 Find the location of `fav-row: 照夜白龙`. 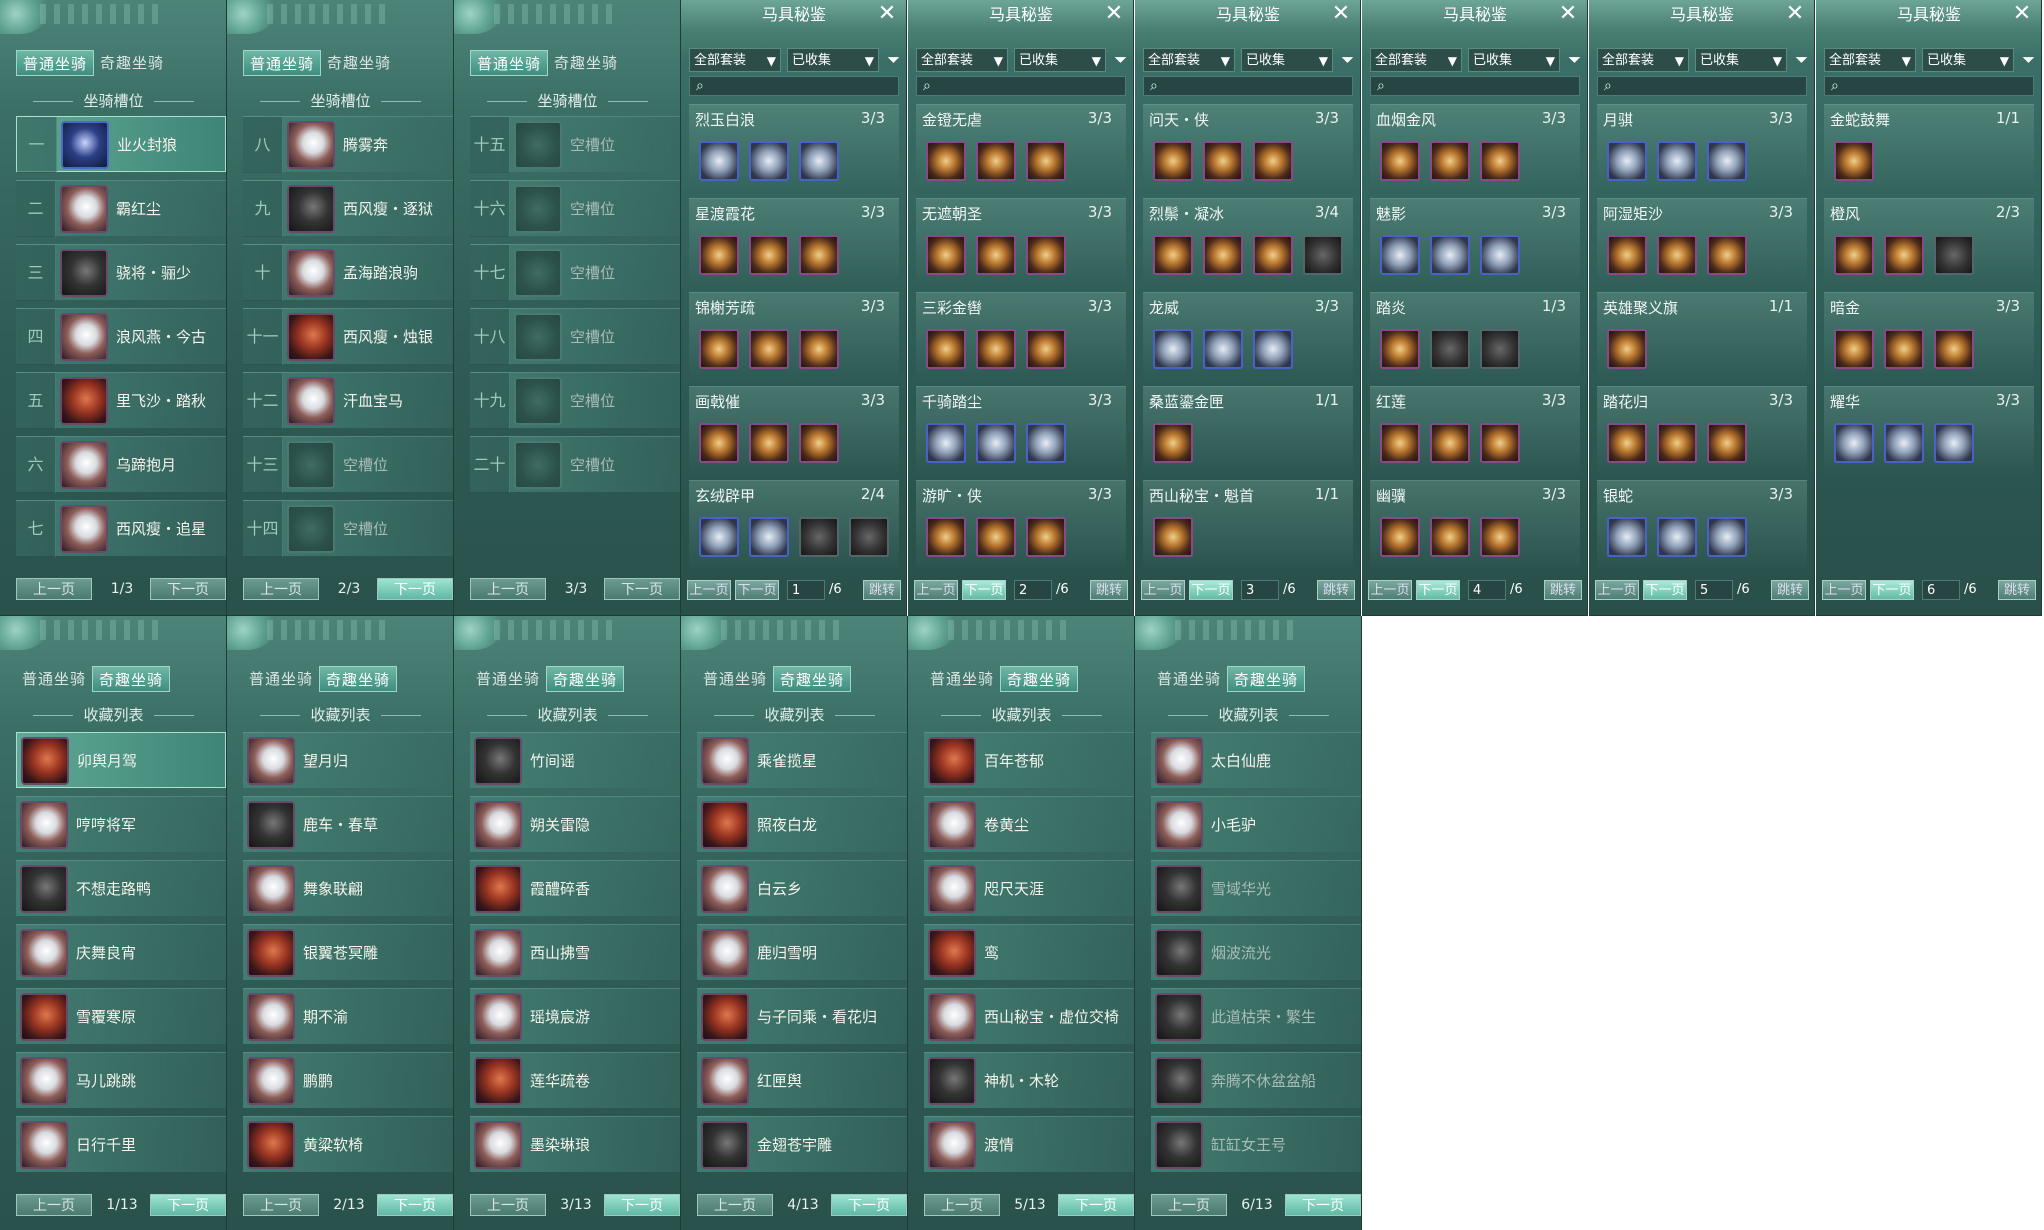

fav-row: 照夜白龙 is located at coordinates (802, 824).